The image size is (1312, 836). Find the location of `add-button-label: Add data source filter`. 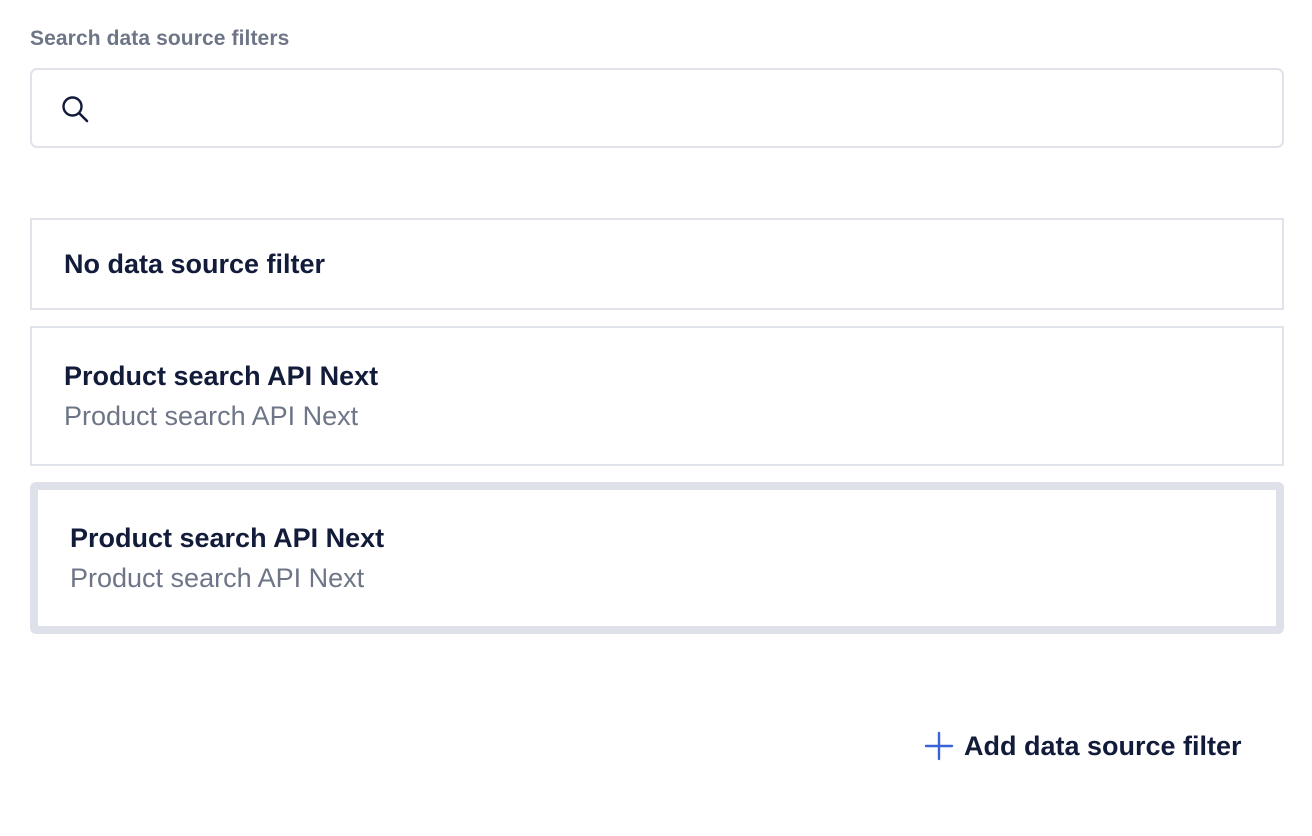

add-button-label: Add data source filter is located at coordinates (1103, 745).